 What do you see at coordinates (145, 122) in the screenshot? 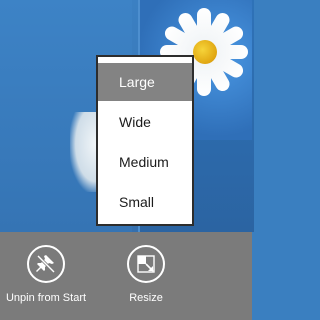
I see `menu-item-wide: Wide` at bounding box center [145, 122].